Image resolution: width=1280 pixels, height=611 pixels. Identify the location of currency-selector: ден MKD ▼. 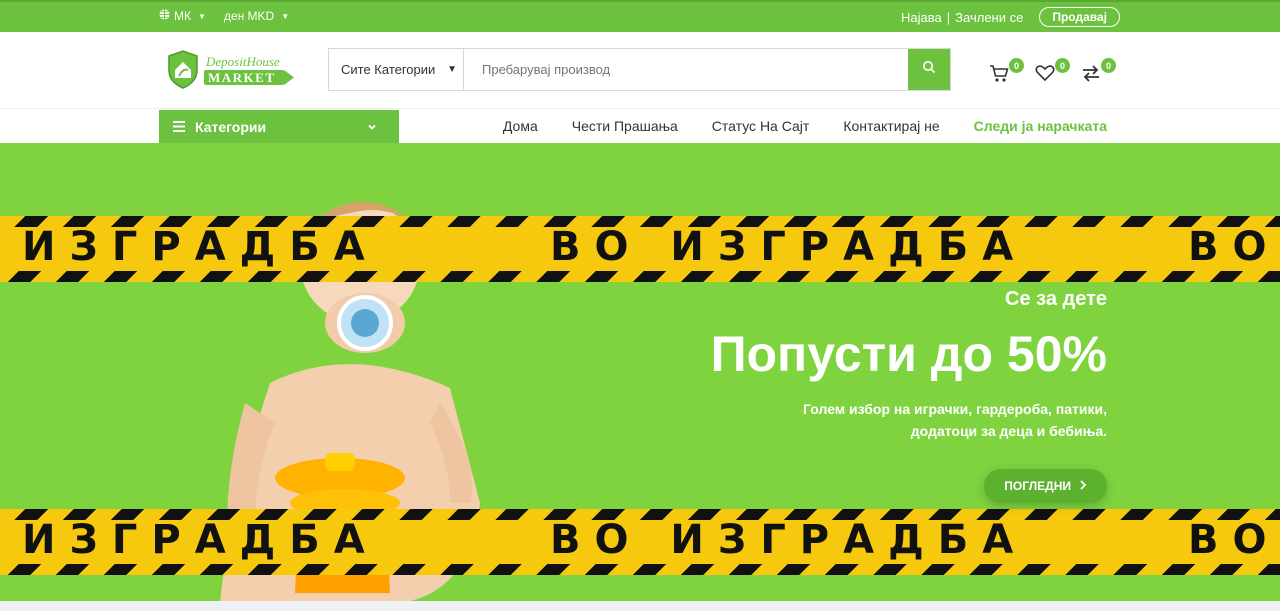
(256, 16).